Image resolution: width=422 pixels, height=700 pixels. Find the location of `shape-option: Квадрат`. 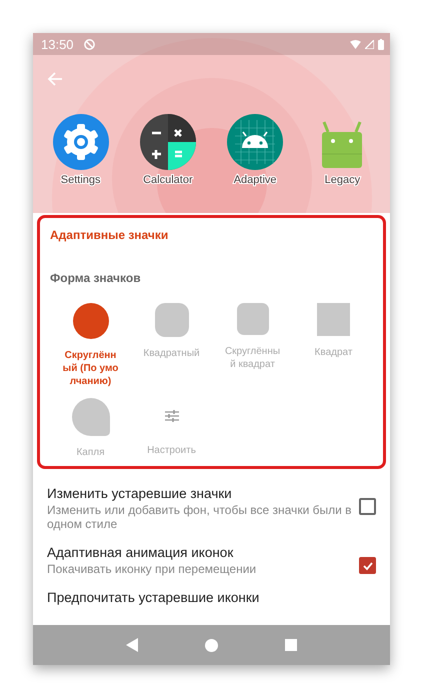

shape-option: Квадрат is located at coordinates (333, 345).